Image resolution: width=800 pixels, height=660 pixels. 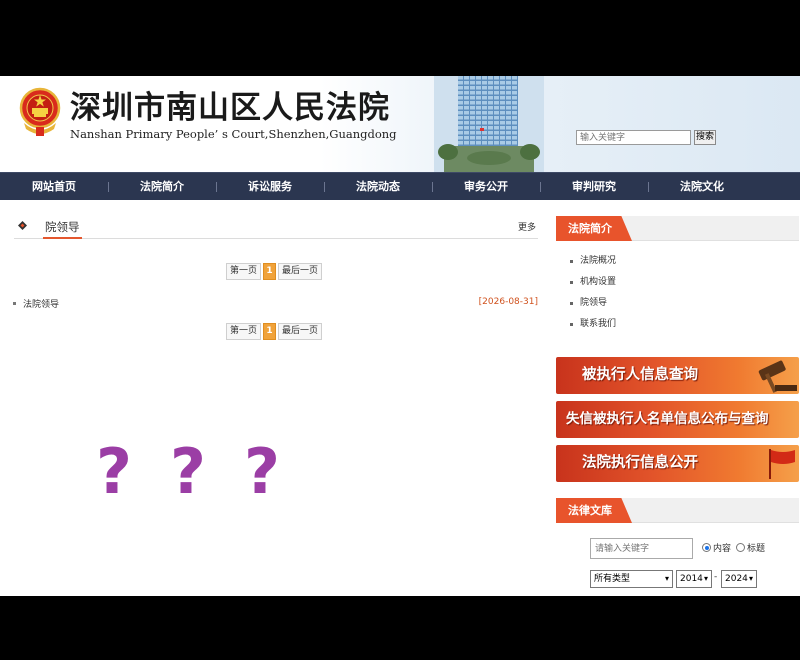 I want to click on banner-label: 失信被执行人名单信息公布与查询, so click(x=667, y=419).